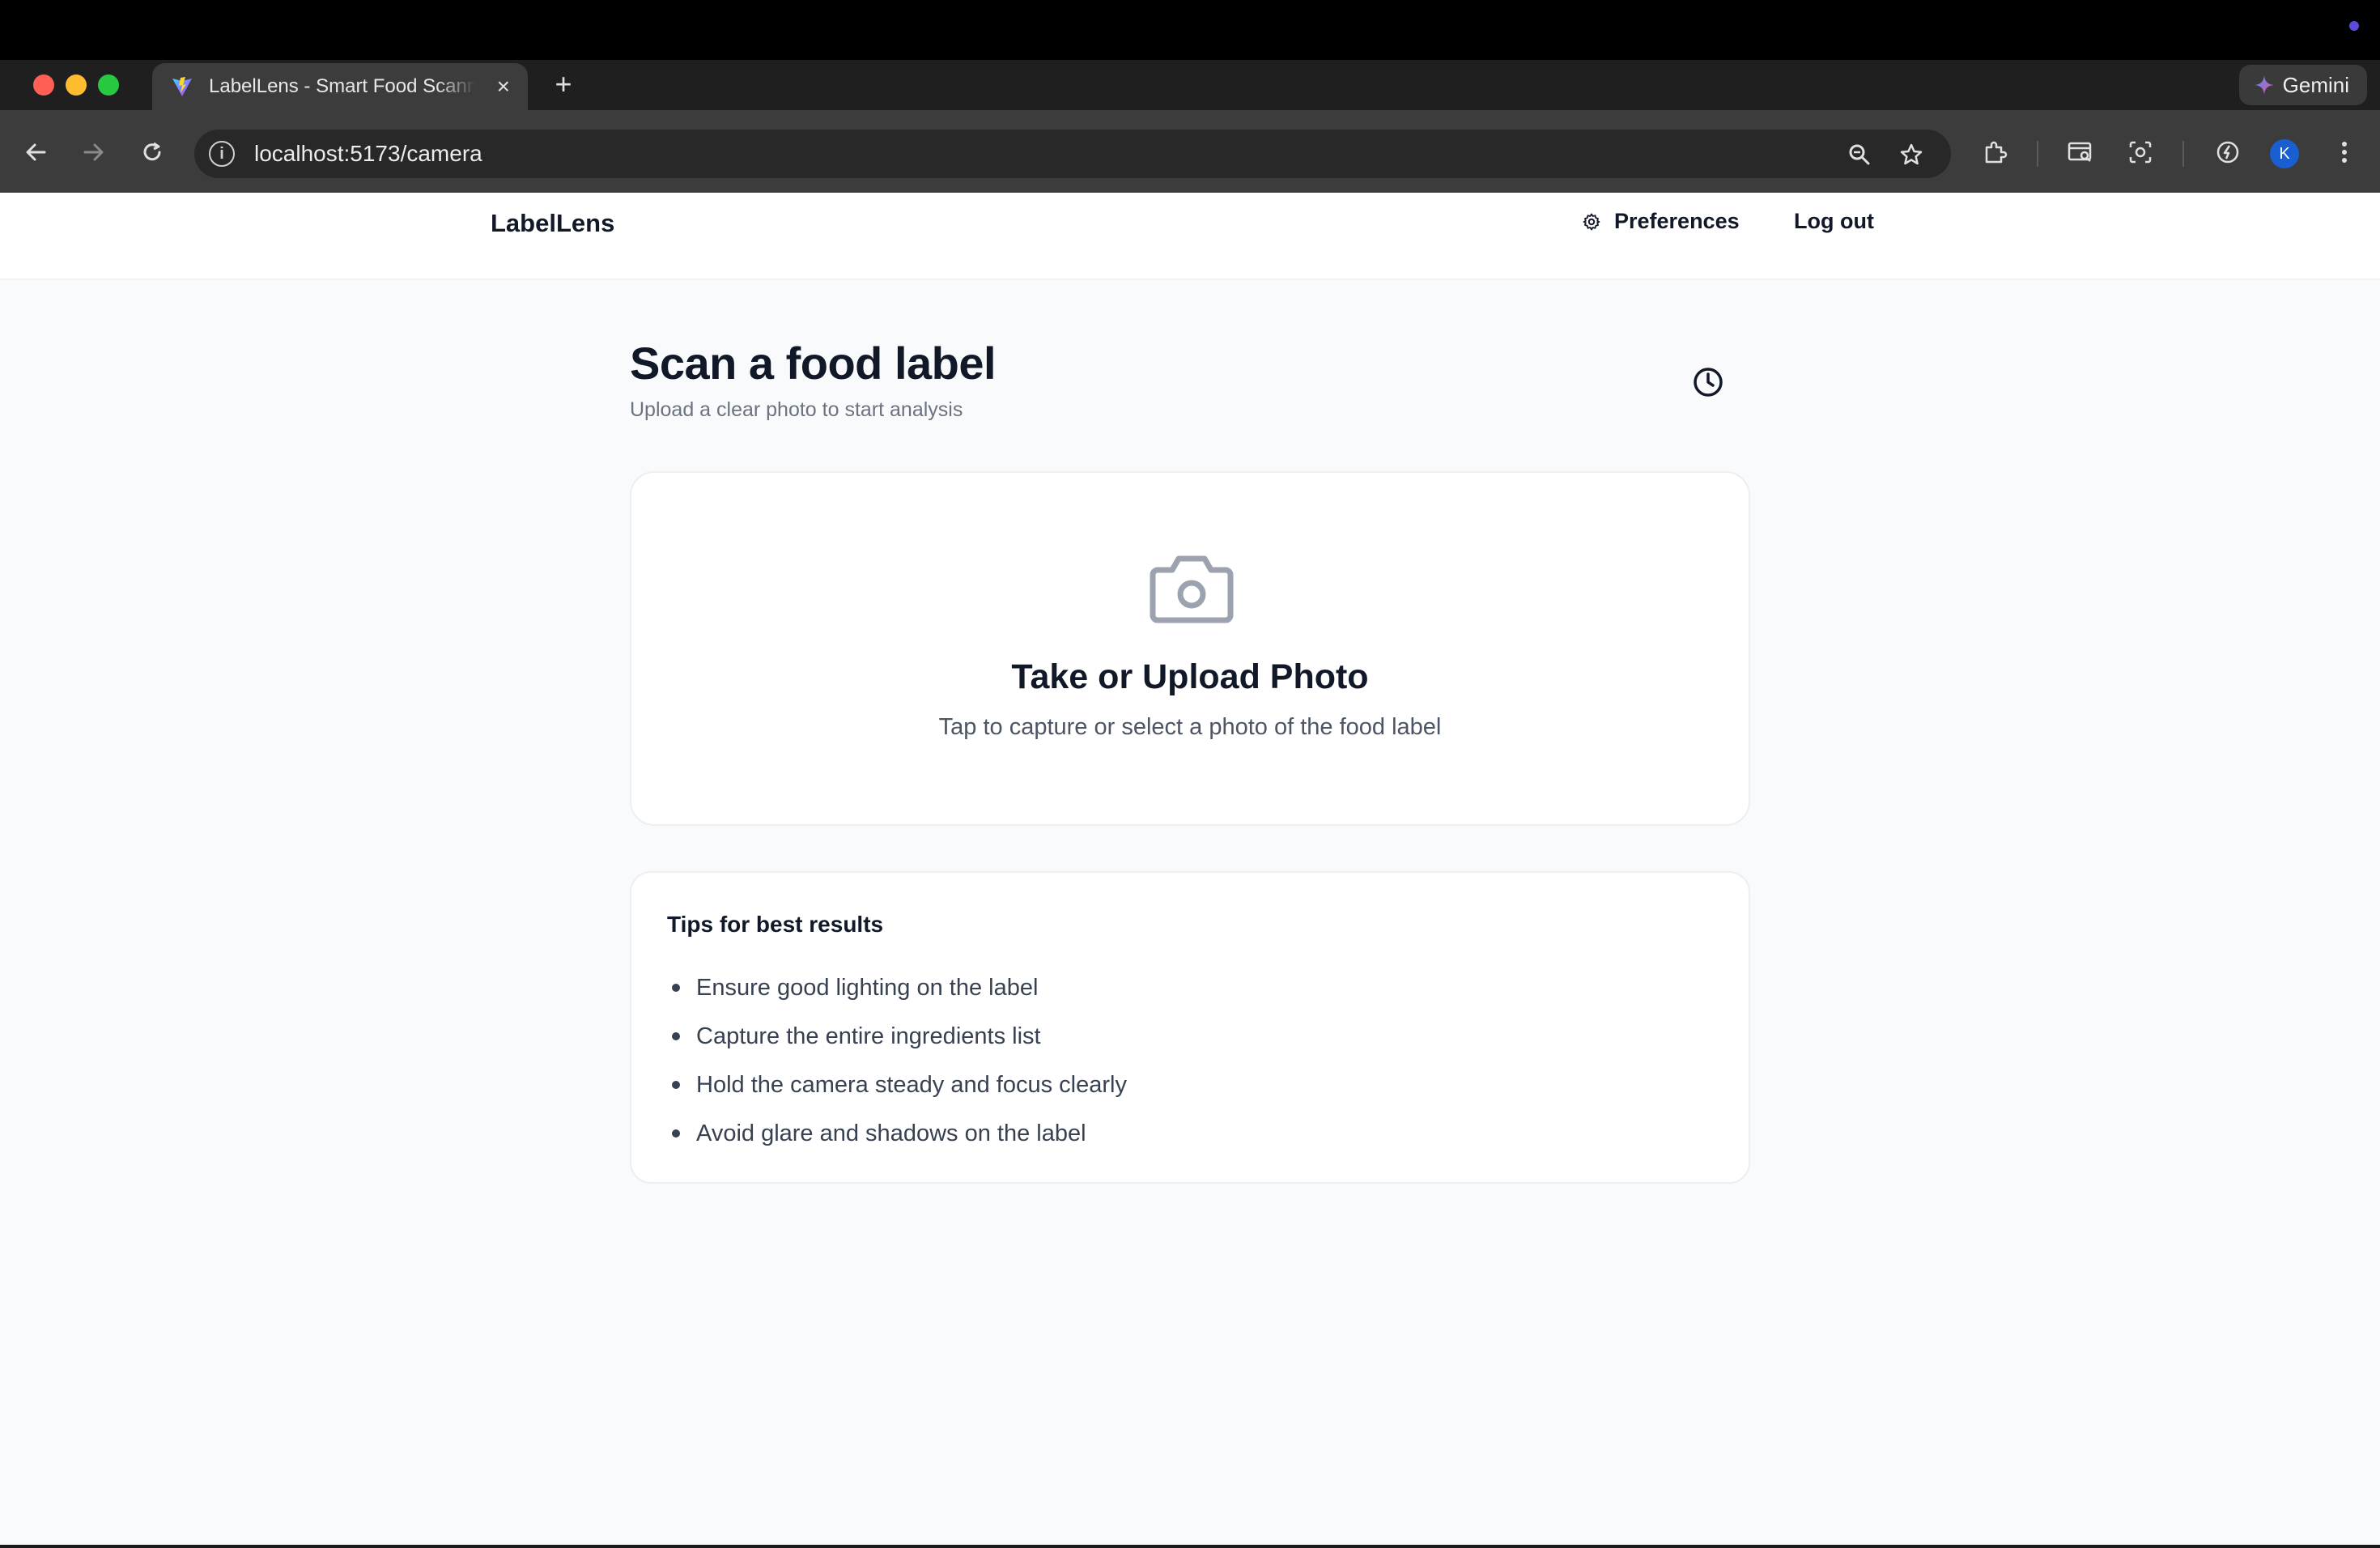 The width and height of the screenshot is (2380, 1548). I want to click on tab-close-icon: ×, so click(503, 87).